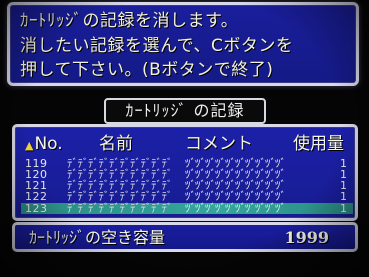 The width and height of the screenshot is (369, 277). I want to click on column-header-comment: コメント, so click(219, 144).